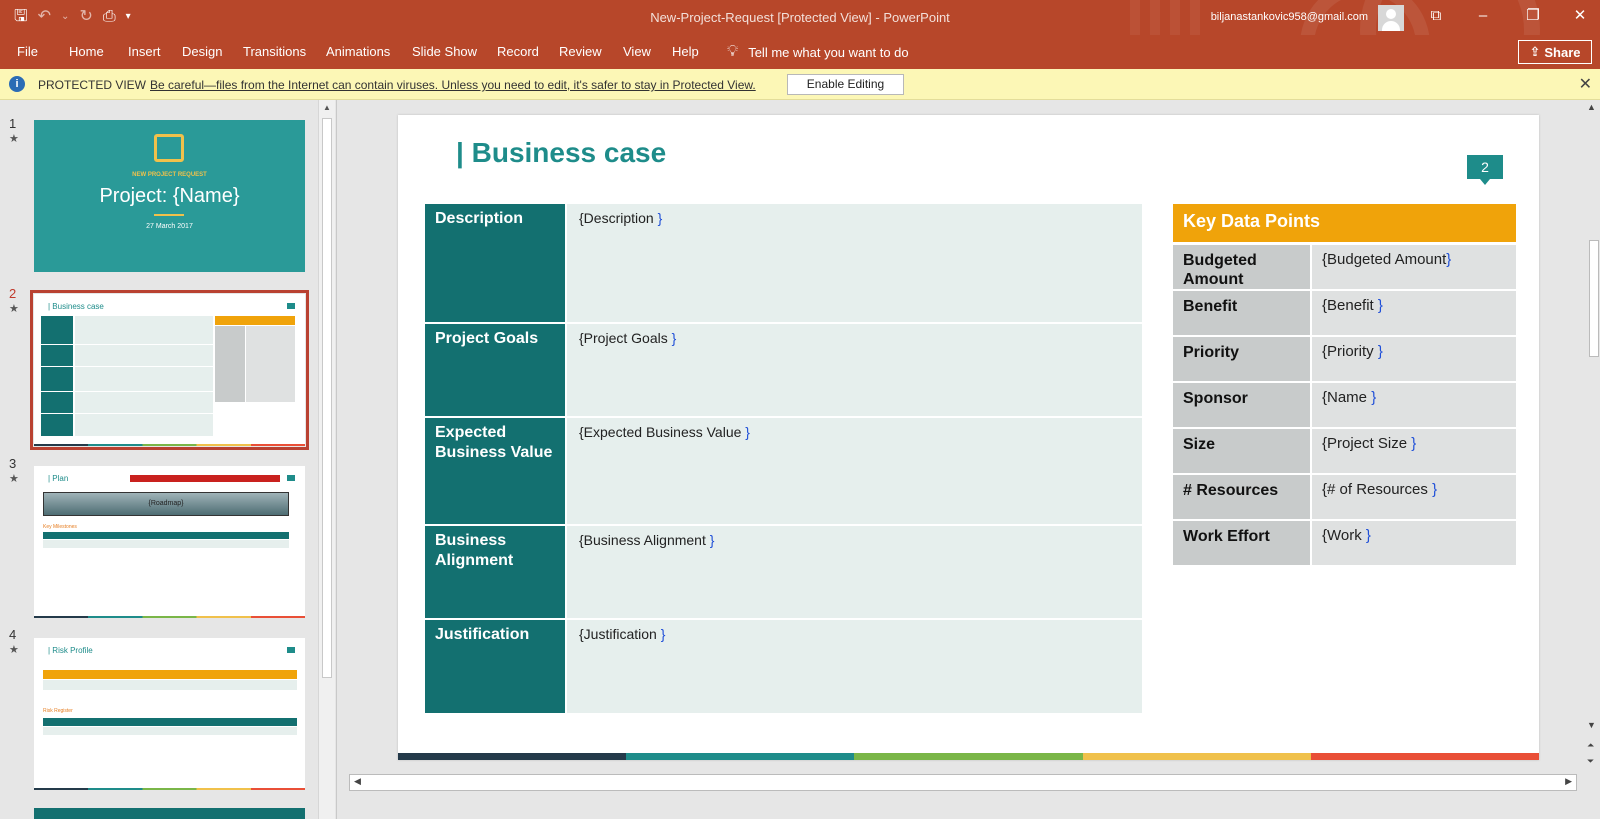  I want to click on thumb-title: | Business case, so click(76, 306).